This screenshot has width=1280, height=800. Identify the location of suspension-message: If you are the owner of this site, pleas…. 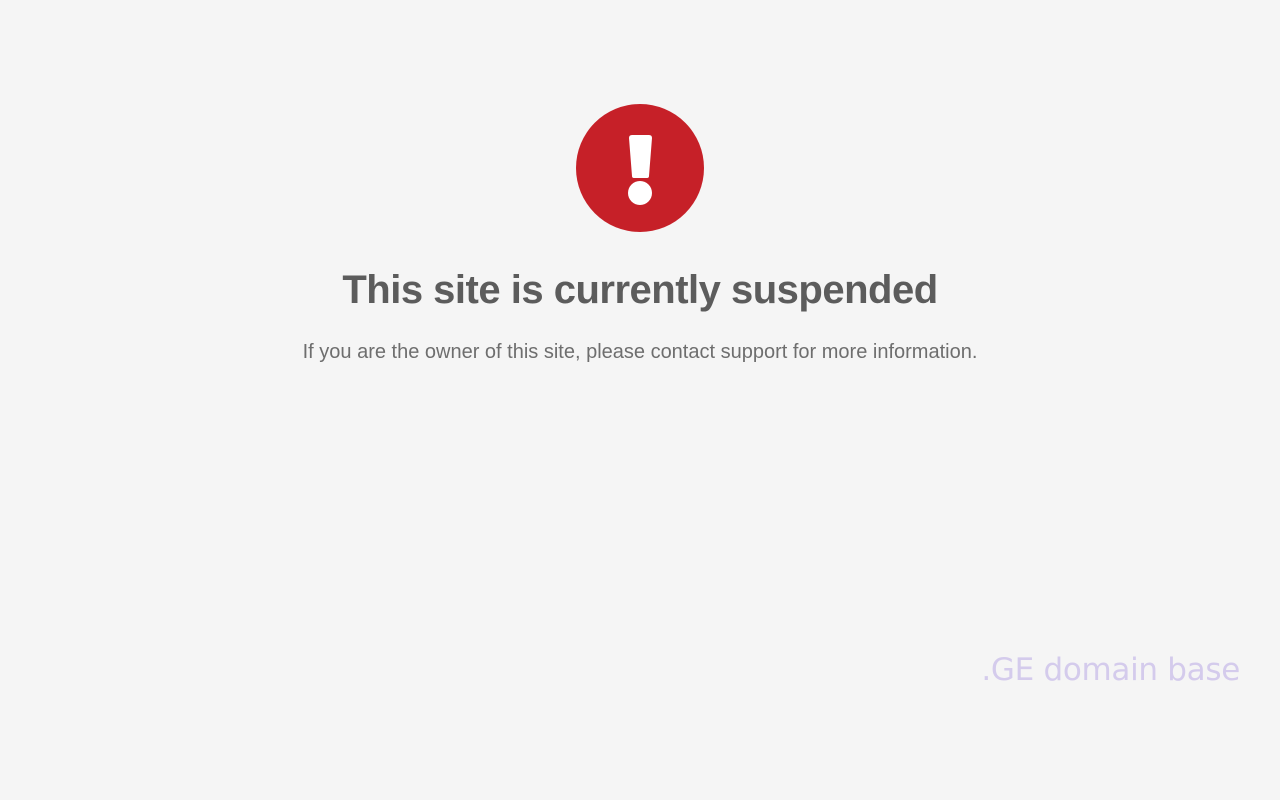
(640, 352).